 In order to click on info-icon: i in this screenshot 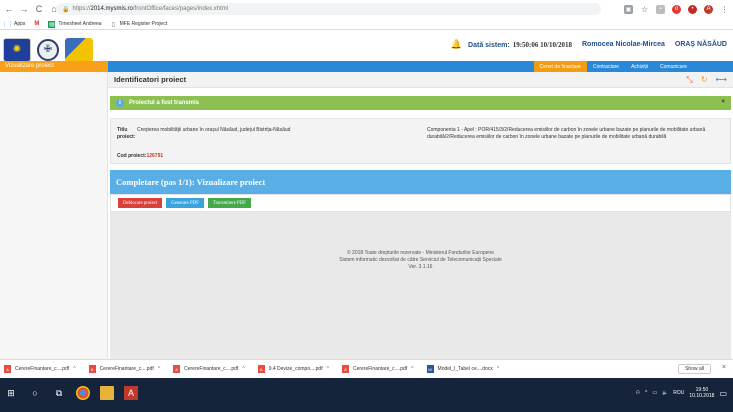, I will do `click(120, 103)`.